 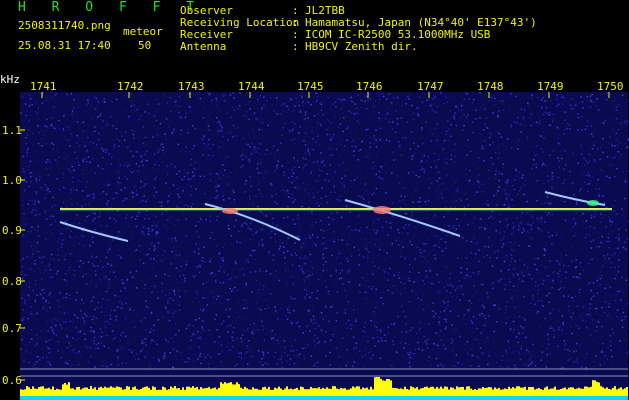 What do you see at coordinates (12, 328) in the screenshot?
I see `y-tick-label: 0.7` at bounding box center [12, 328].